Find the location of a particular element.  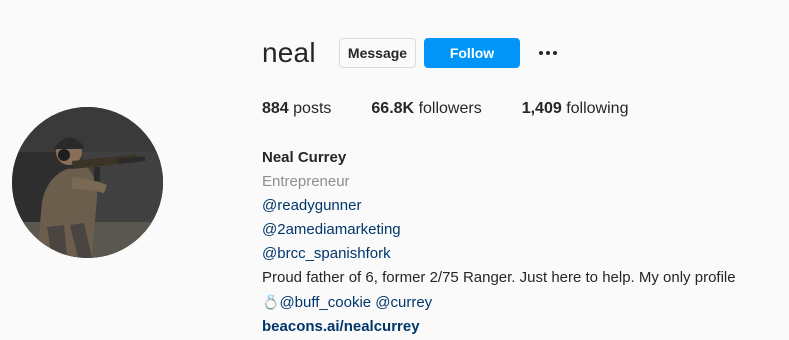

mention-link: @readygunner is located at coordinates (522, 206).